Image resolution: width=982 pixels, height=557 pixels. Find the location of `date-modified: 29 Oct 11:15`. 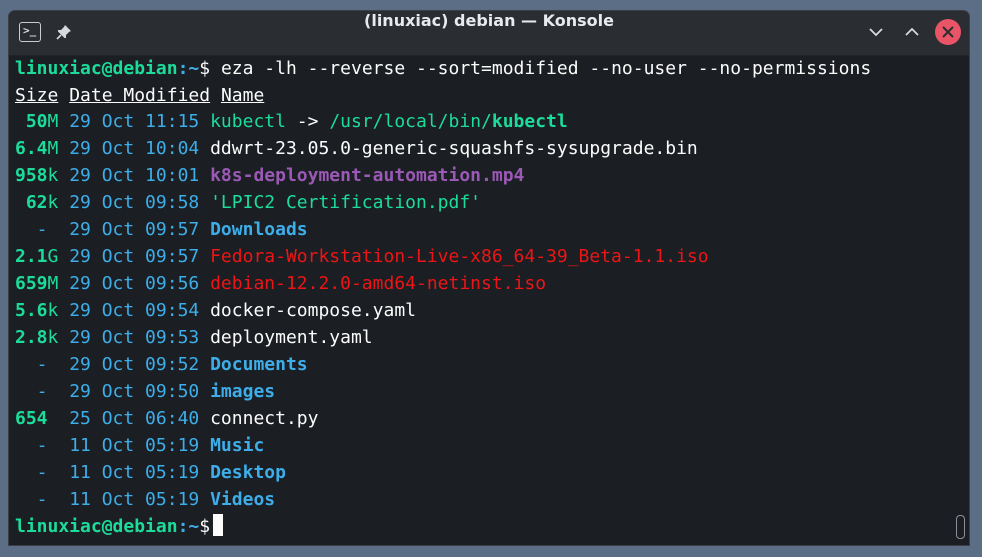

date-modified: 29 Oct 11:15 is located at coordinates (134, 121).